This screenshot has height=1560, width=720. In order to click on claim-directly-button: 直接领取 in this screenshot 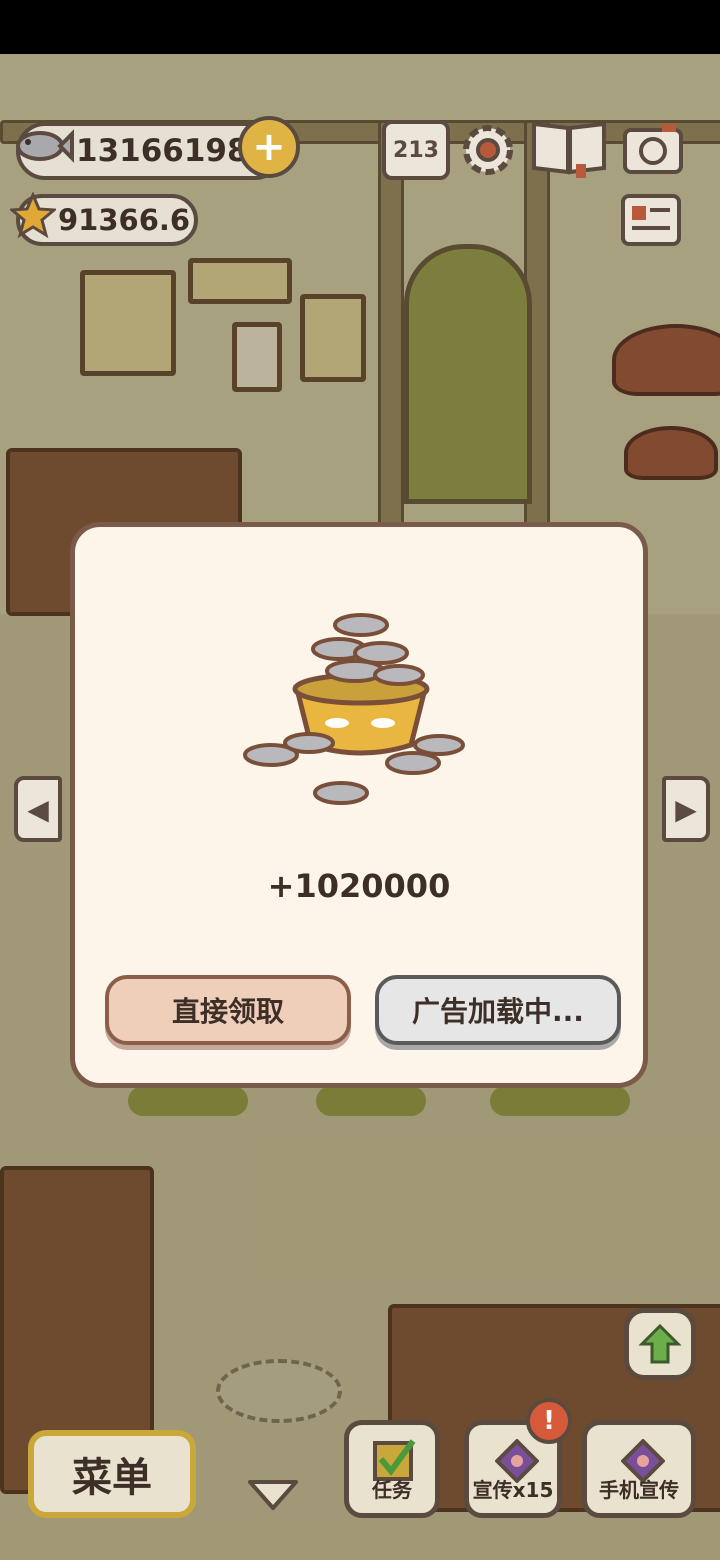, I will do `click(228, 1010)`.